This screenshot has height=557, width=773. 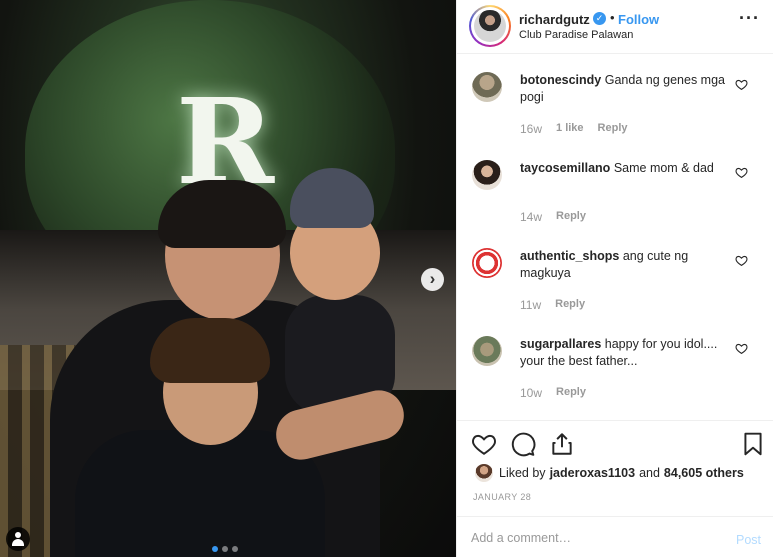 I want to click on liker-avatar, so click(x=484, y=473).